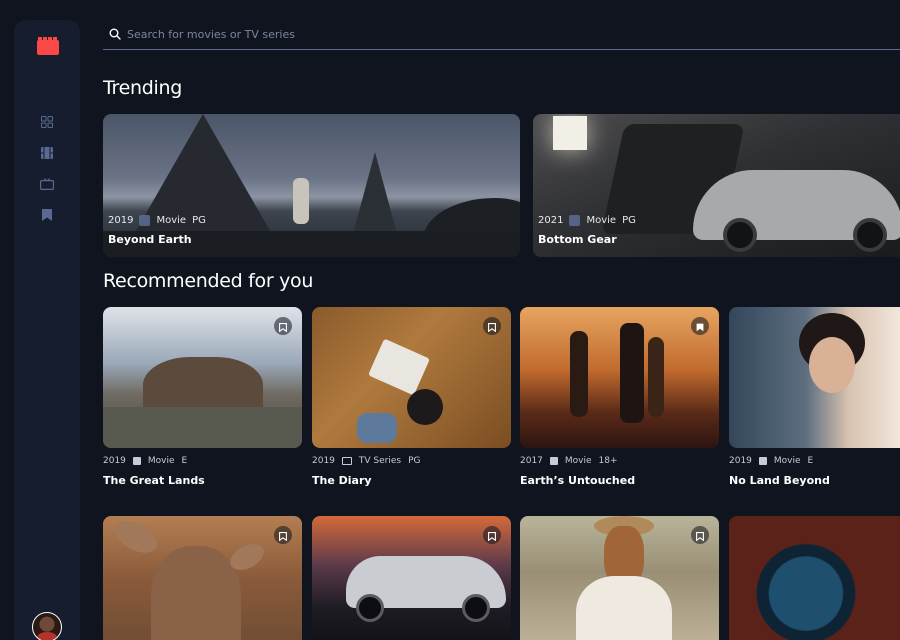  What do you see at coordinates (154, 480) in the screenshot?
I see `media-title: The Great Lands` at bounding box center [154, 480].